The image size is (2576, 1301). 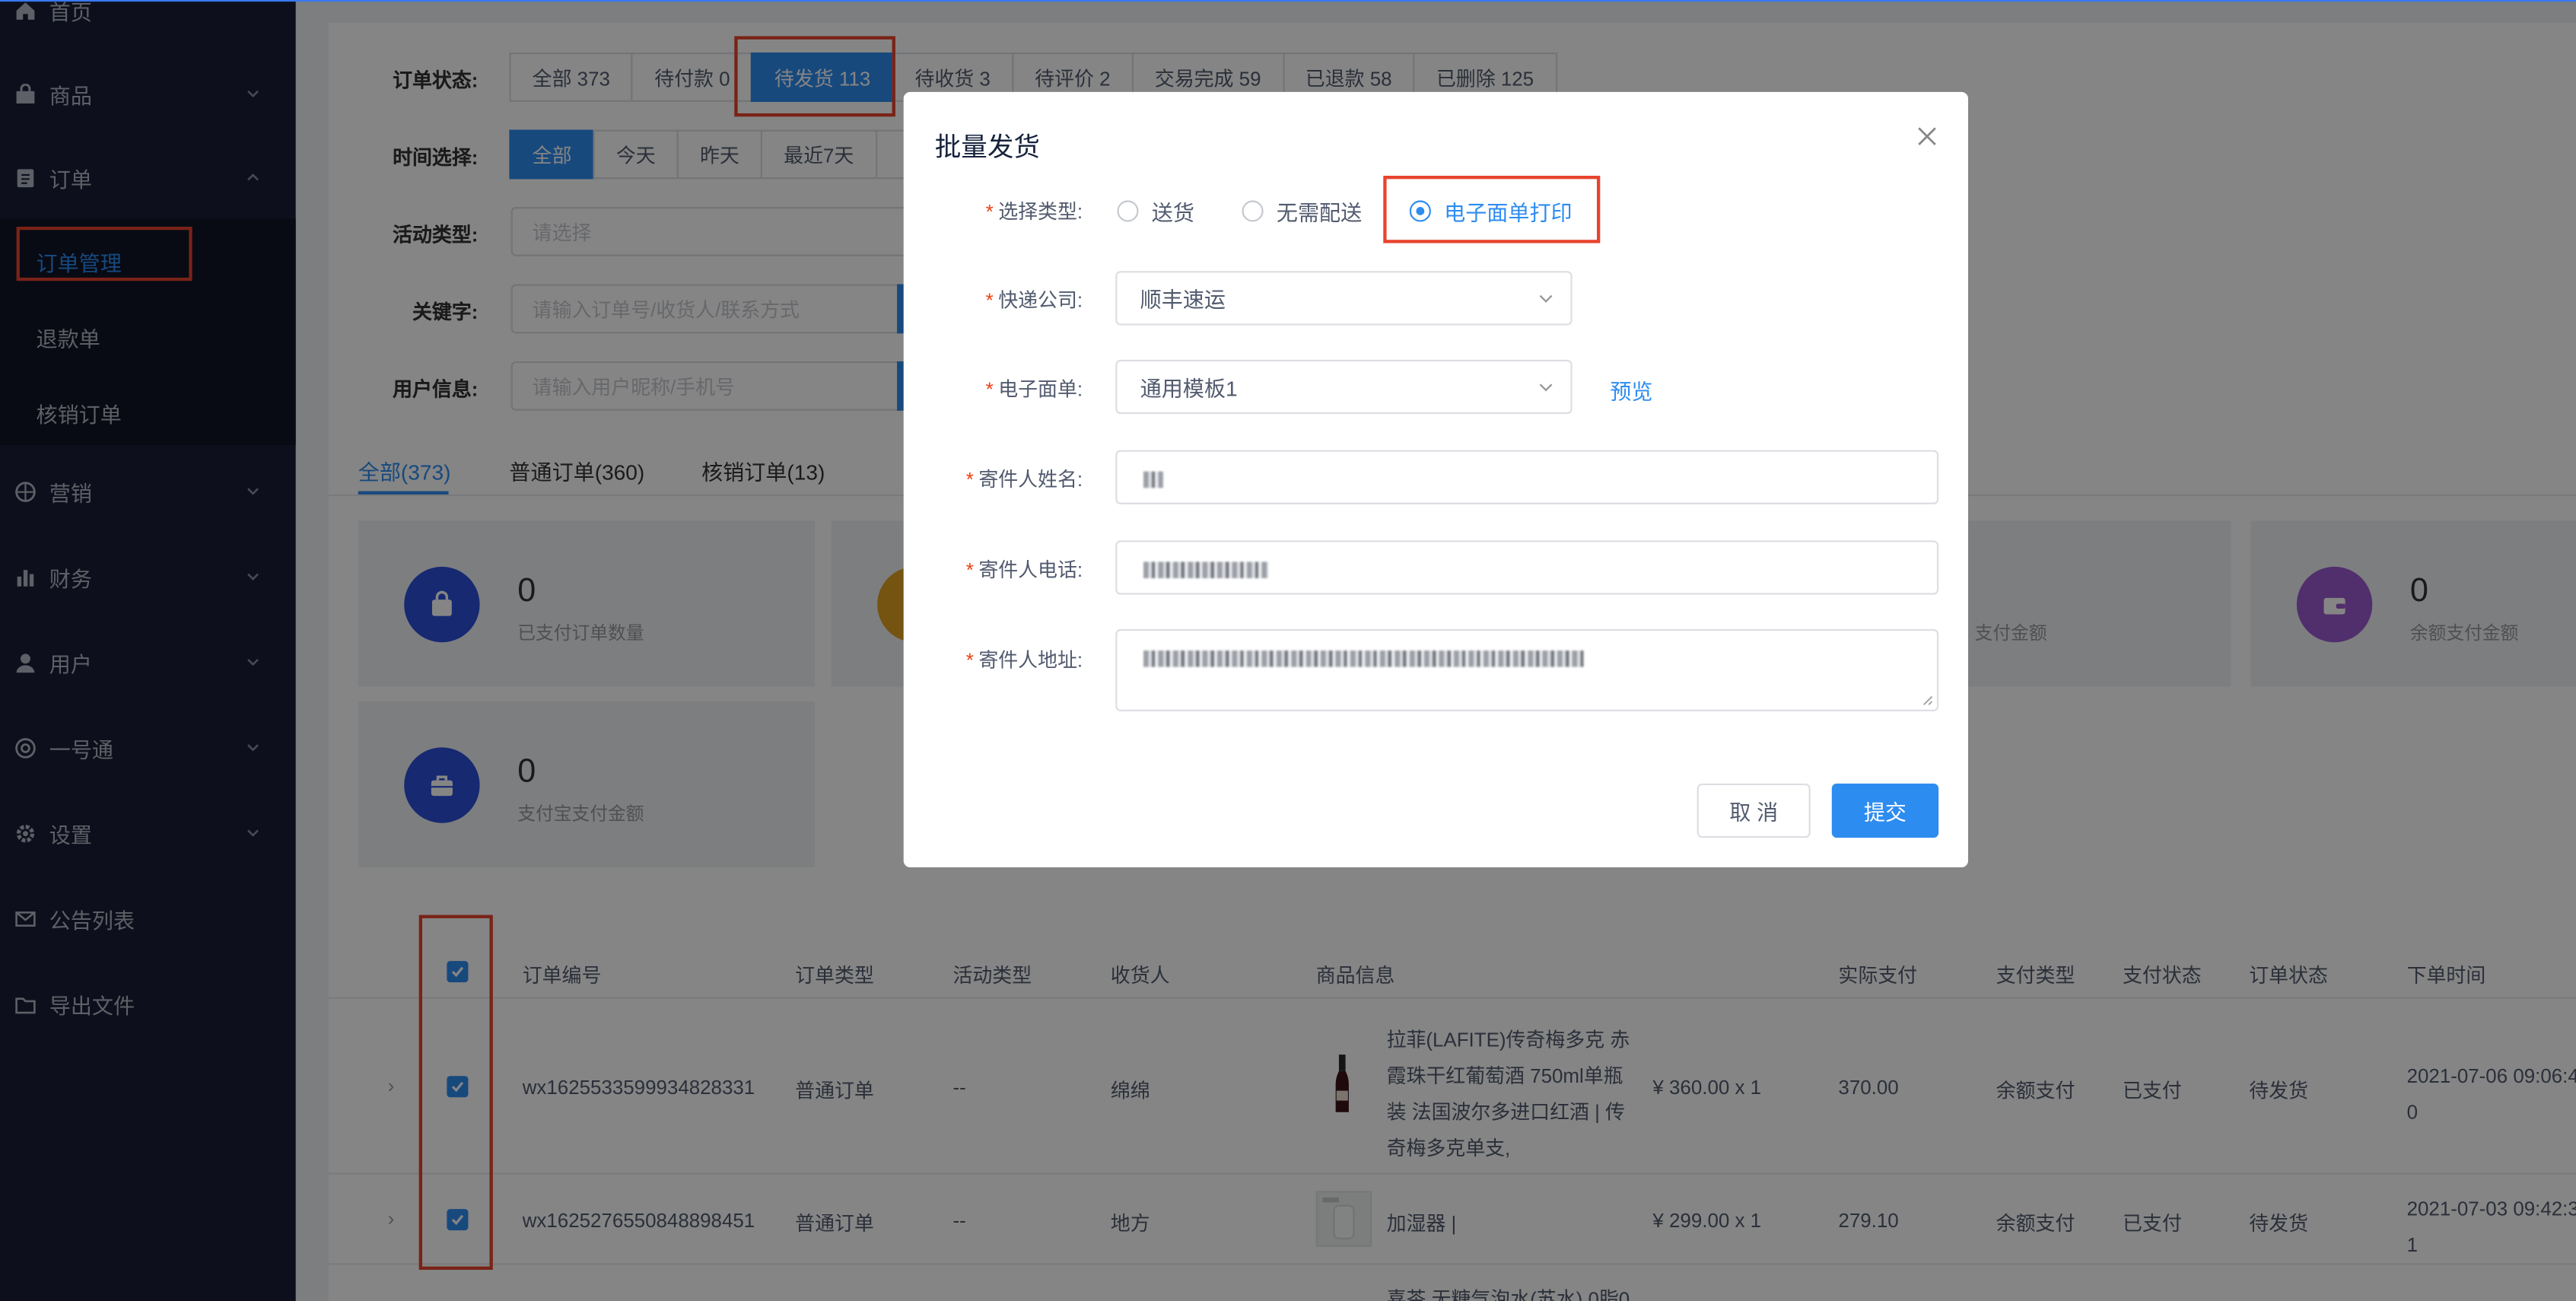 I want to click on radio-no-delivery: 无需配送, so click(x=1302, y=211).